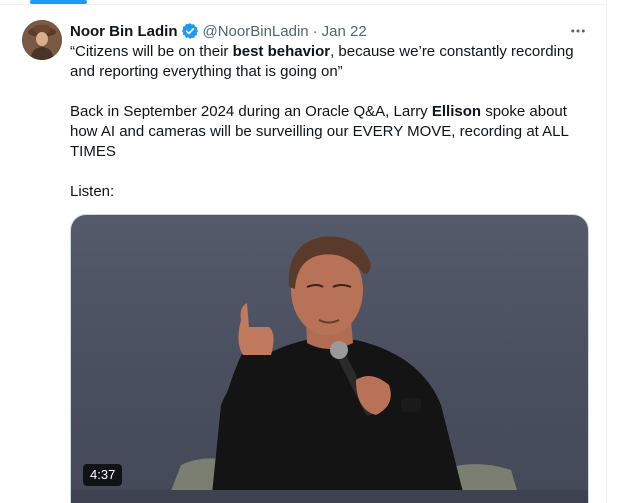  I want to click on avatar, so click(42, 40).